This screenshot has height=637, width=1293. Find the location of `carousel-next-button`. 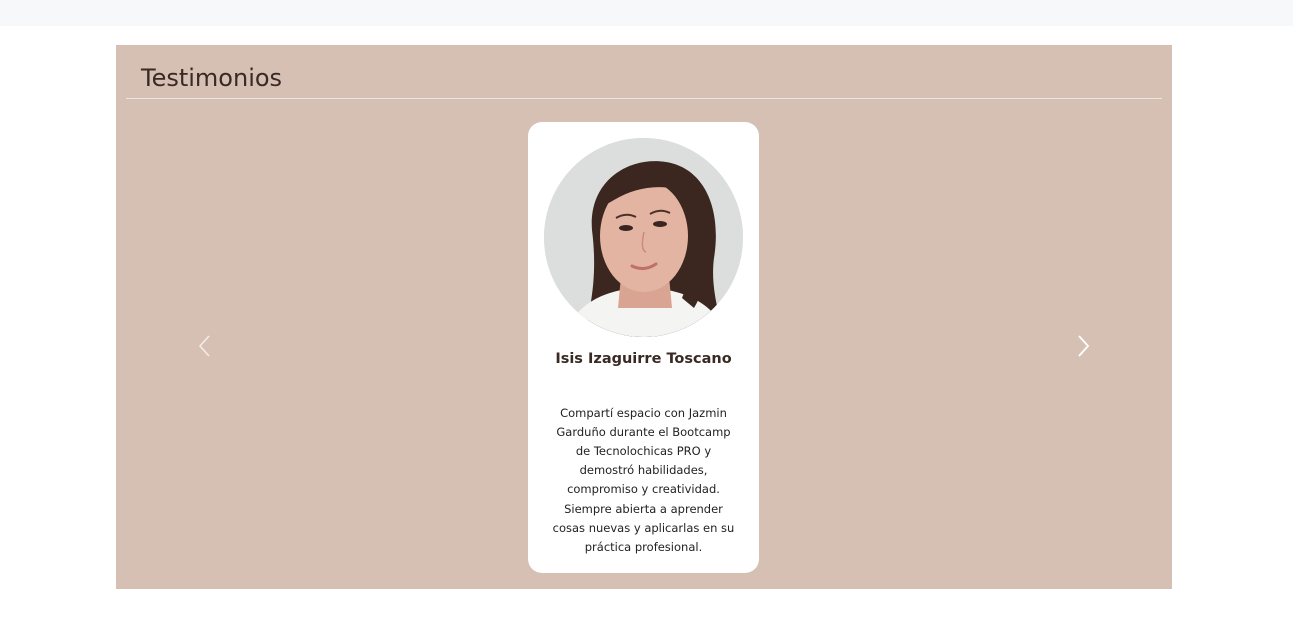

carousel-next-button is located at coordinates (1084, 346).